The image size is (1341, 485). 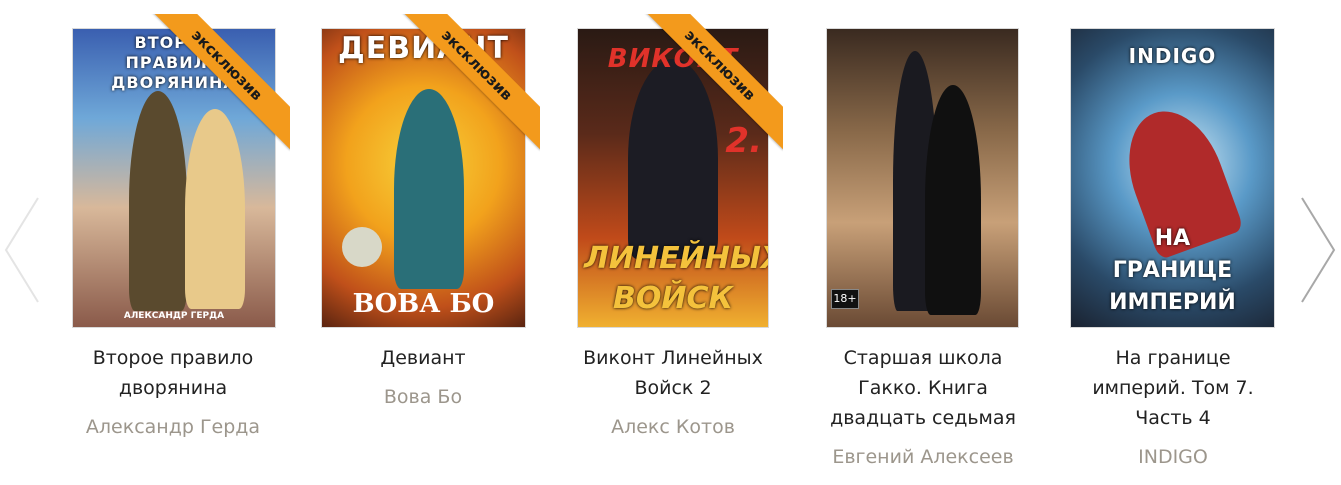 I want to click on book-title: Второе правило дворянина, so click(x=173, y=373).